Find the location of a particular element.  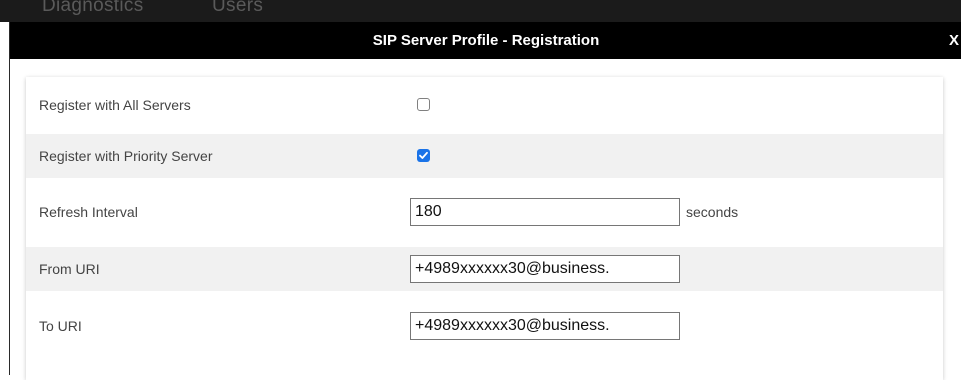

register-all-servers-checkbox is located at coordinates (423, 104).